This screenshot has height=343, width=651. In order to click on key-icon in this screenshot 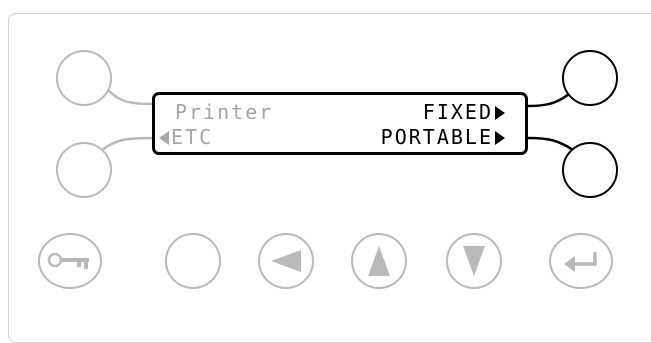, I will do `click(68, 260)`.